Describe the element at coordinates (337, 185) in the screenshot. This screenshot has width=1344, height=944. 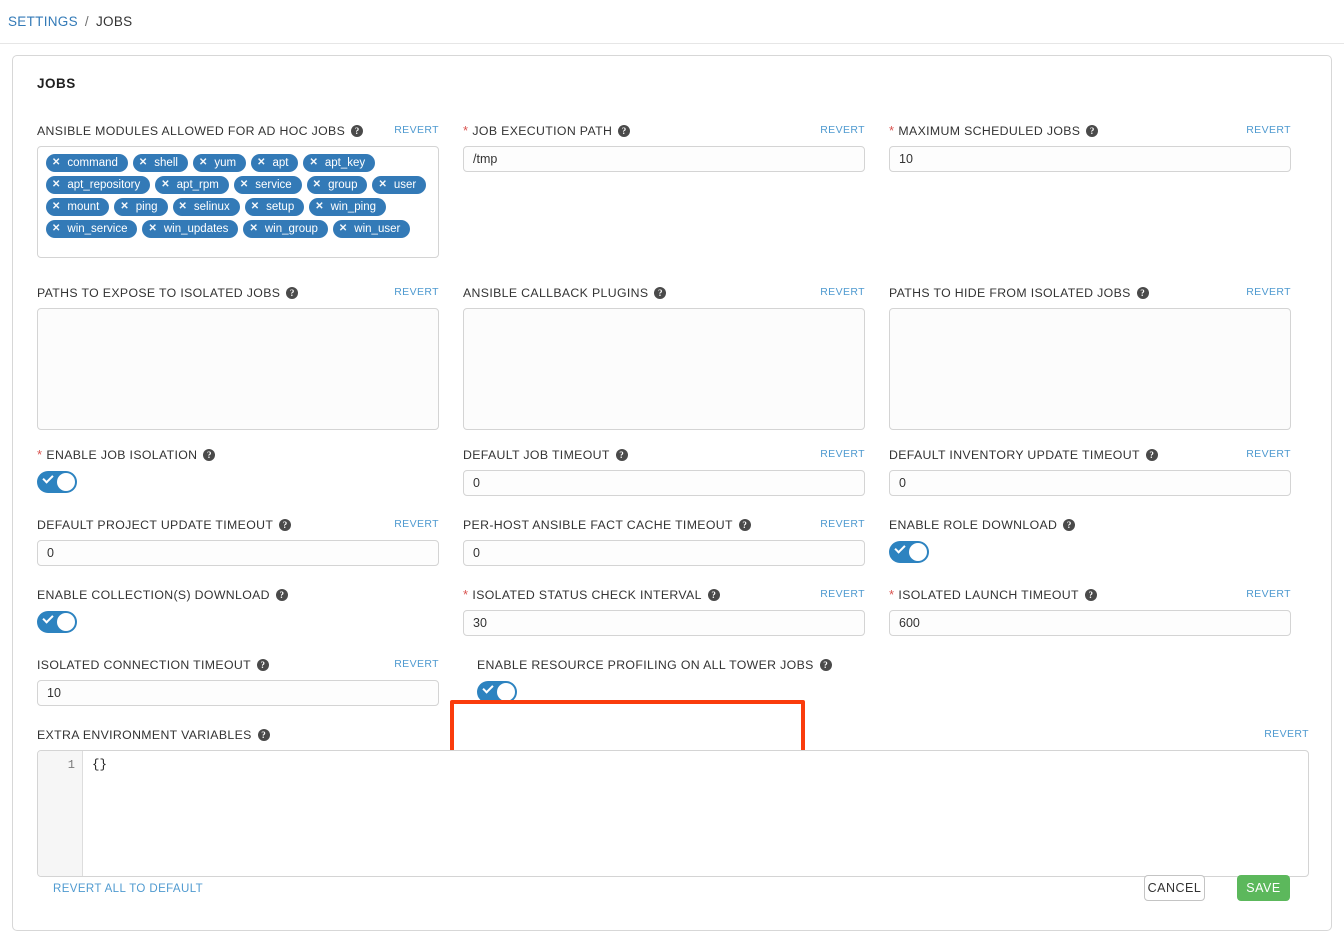
I see `chip-item: ✕ group` at that location.